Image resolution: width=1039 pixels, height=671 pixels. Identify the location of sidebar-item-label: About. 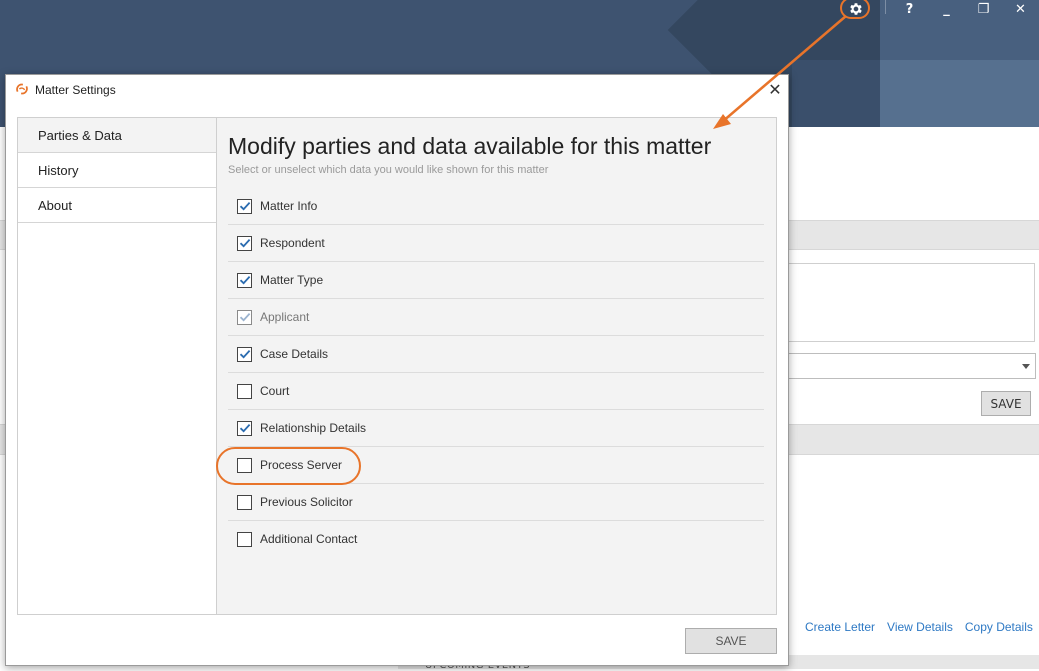
(55, 205).